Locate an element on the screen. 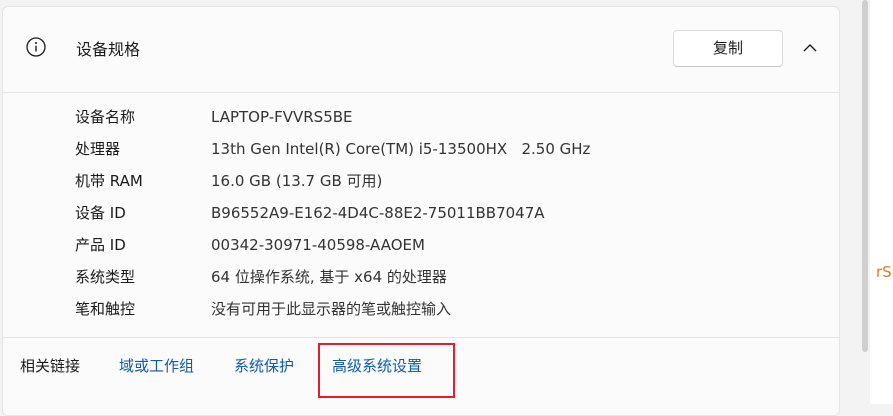  copy-button: 复制 is located at coordinates (728, 48).